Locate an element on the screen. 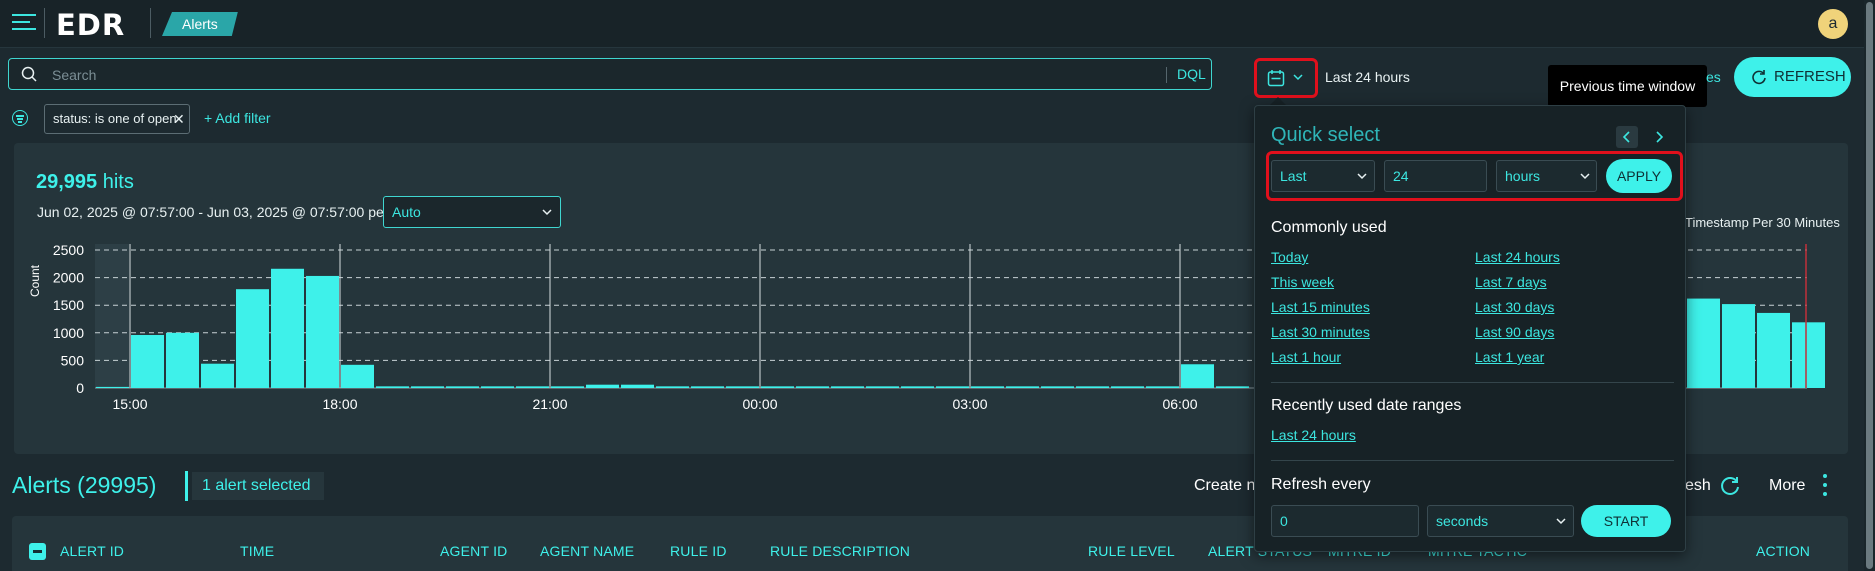  page-scrollbar-thumb is located at coordinates (1869, 285).